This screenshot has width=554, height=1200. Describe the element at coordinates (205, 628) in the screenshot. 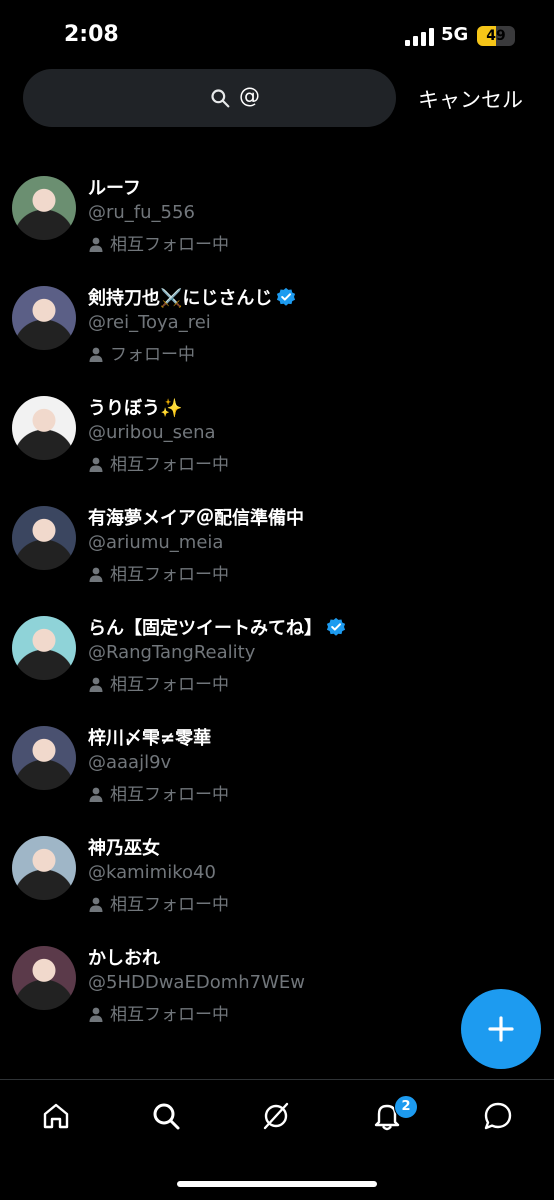

I see `user-name-text: らん【固定ツイートみてね】` at that location.